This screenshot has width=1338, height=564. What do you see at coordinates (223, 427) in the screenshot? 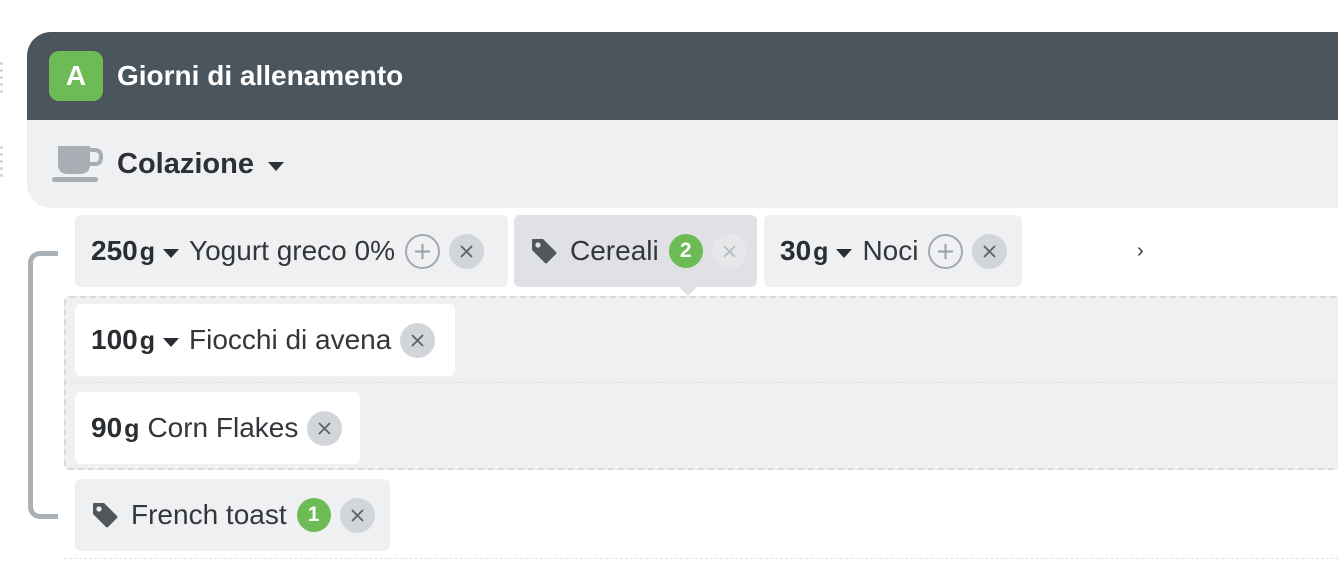
I see `food-name: Corn Flakes` at bounding box center [223, 427].